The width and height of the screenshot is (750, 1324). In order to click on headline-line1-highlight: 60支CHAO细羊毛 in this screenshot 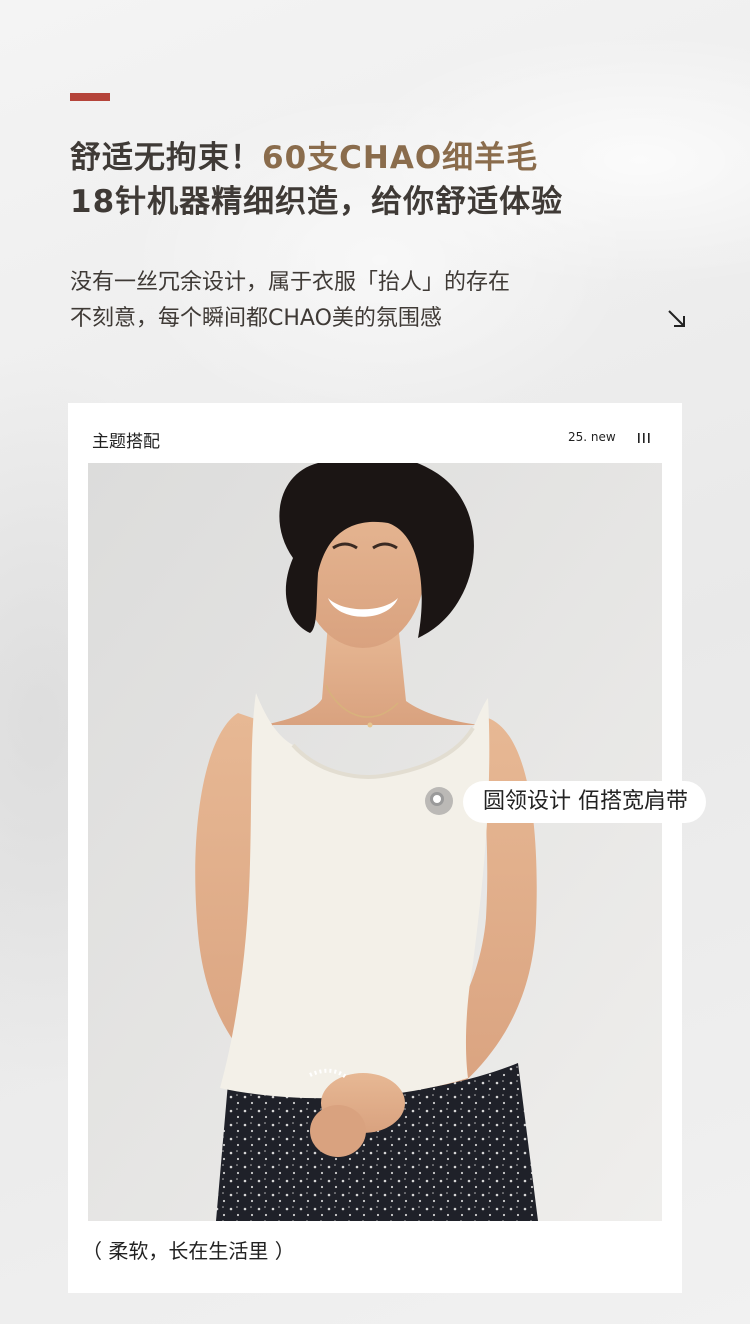, I will do `click(400, 158)`.